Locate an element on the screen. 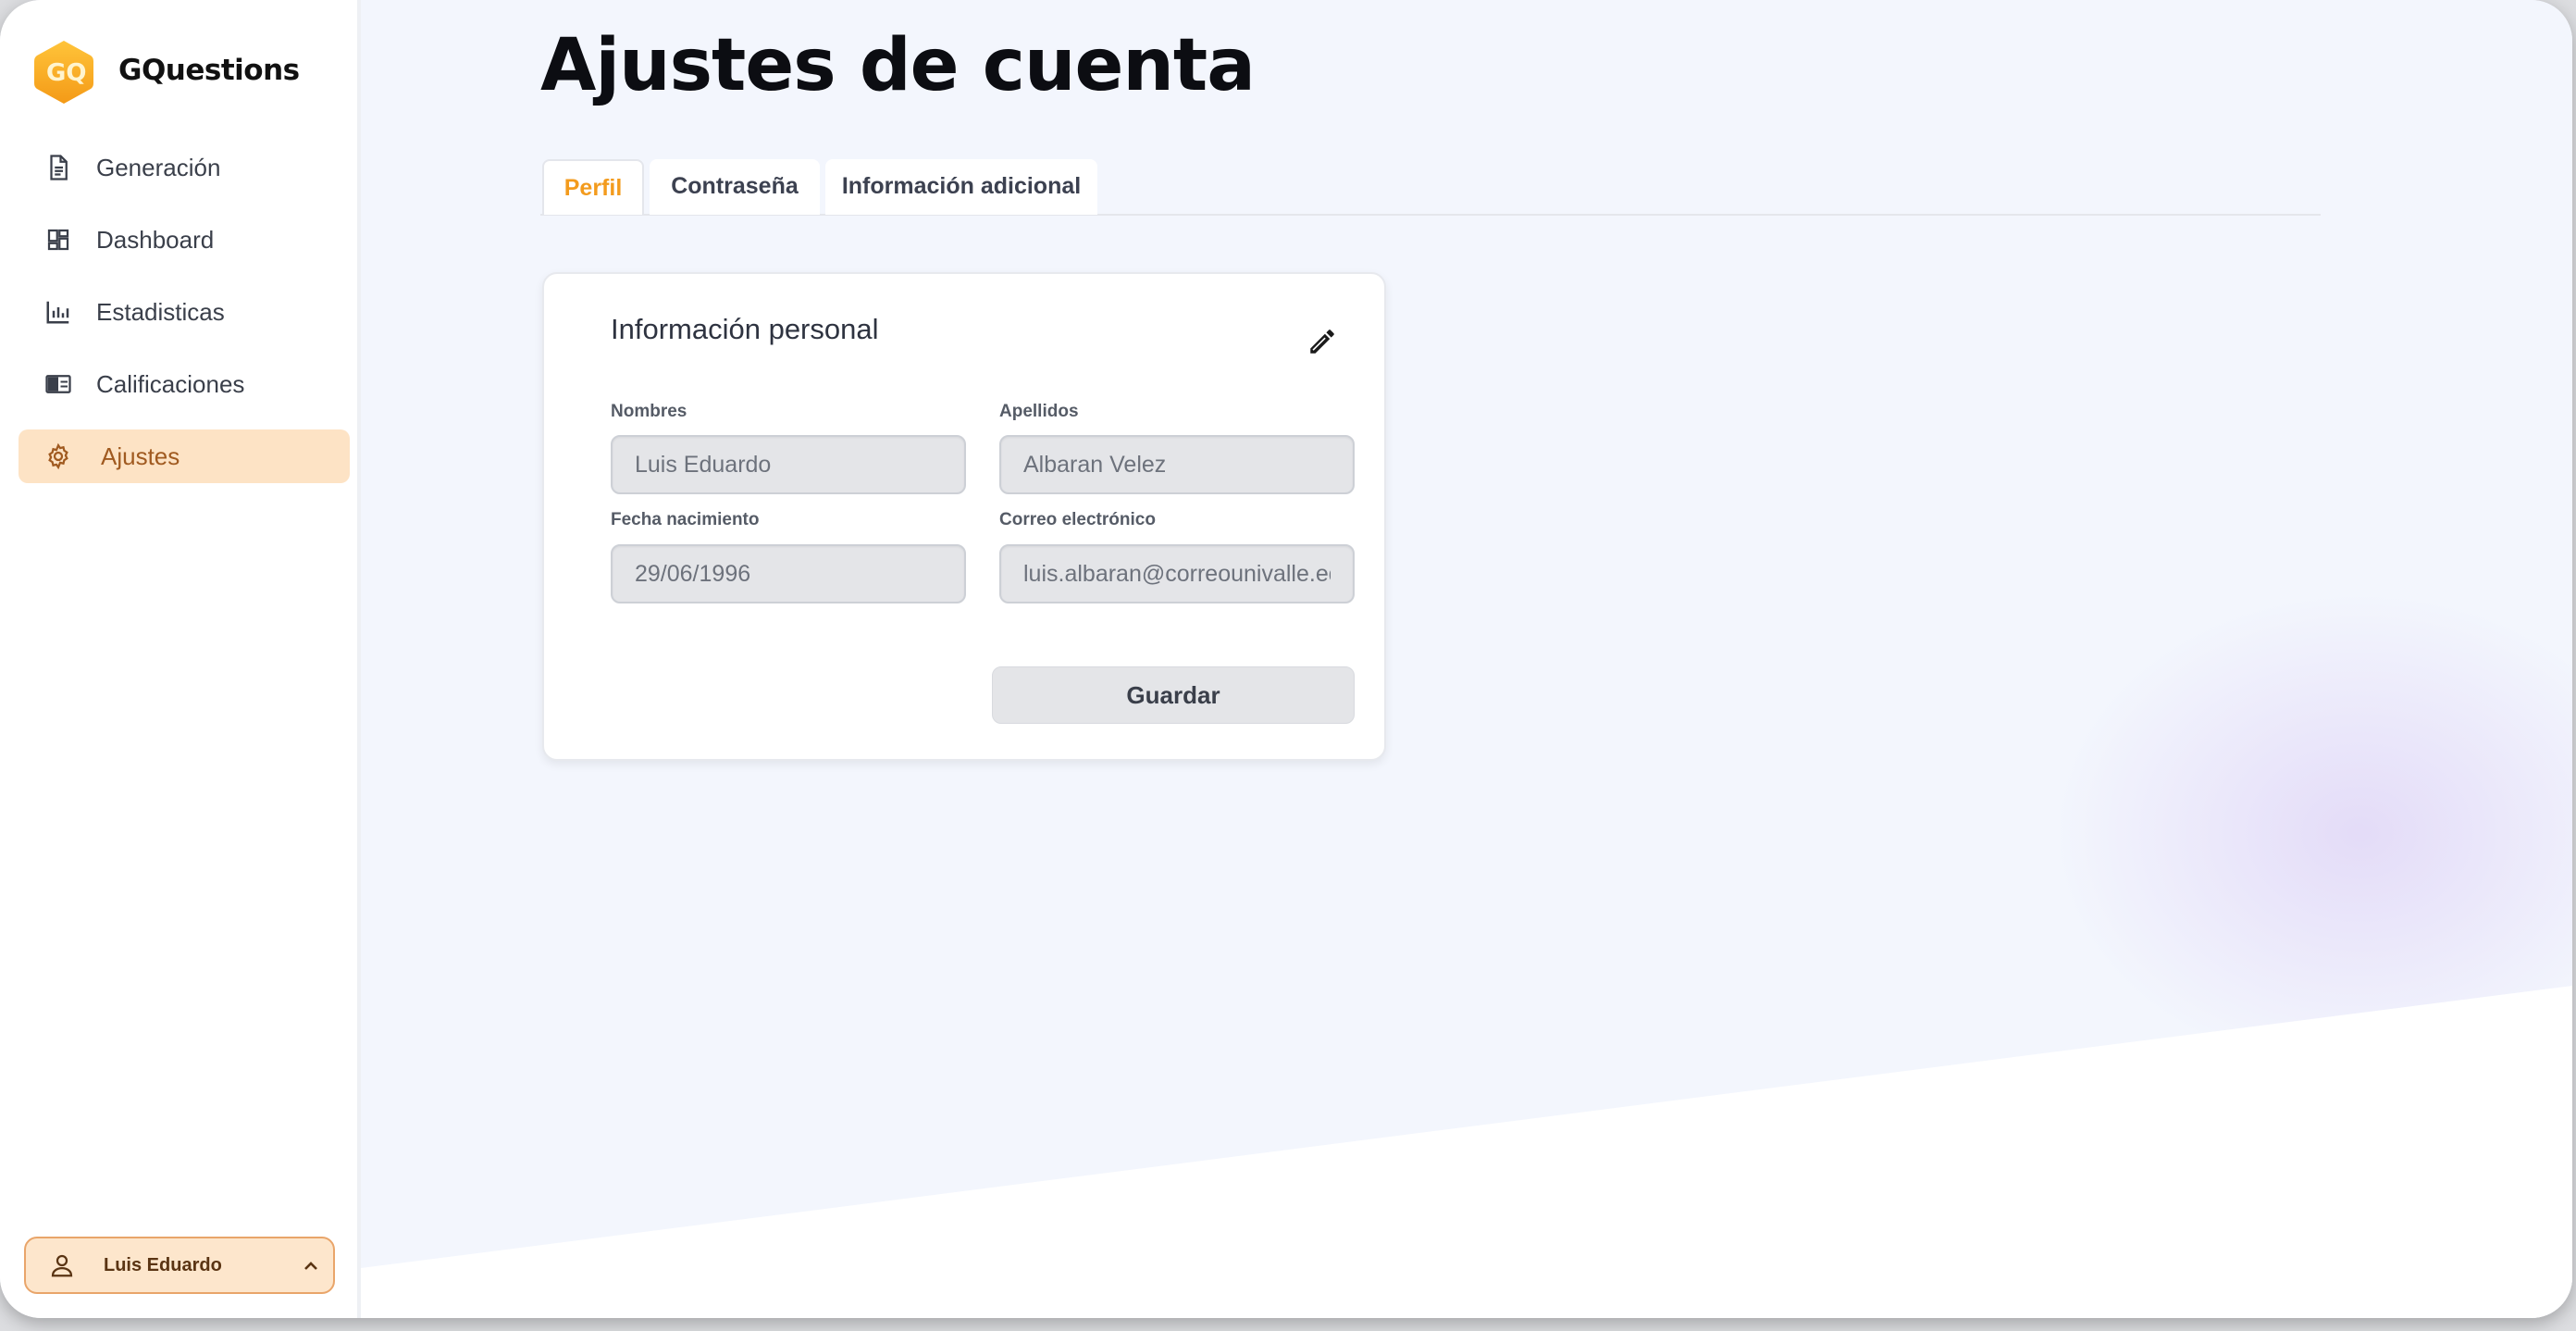 This screenshot has height=1331, width=2576. tab-informacion-adicional: Información adicional is located at coordinates (961, 187).